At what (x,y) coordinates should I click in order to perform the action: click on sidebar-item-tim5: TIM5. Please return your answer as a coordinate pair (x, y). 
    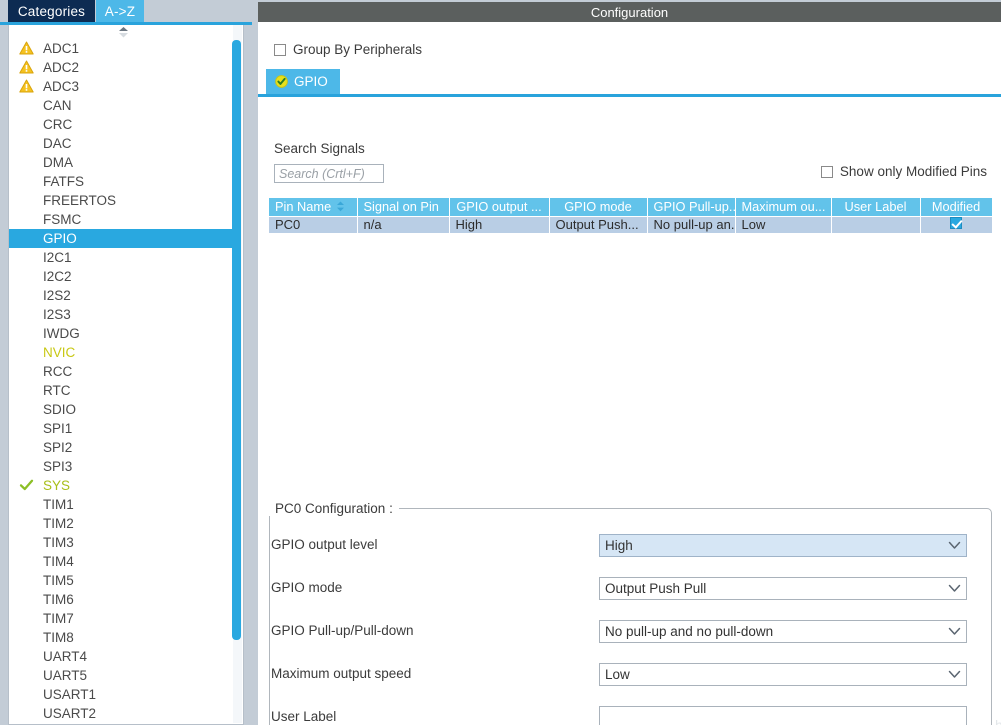
    Looking at the image, I should click on (123, 580).